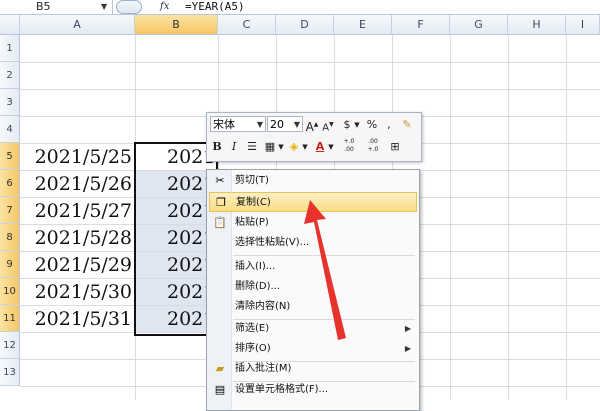  What do you see at coordinates (220, 180) in the screenshot?
I see `scissors-icon: ✂` at bounding box center [220, 180].